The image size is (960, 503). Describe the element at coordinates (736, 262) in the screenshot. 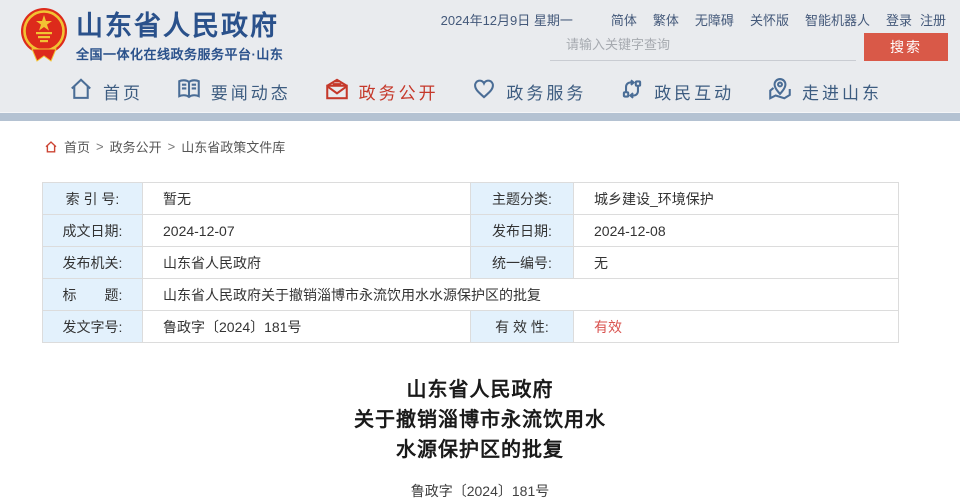

I see `meta-value-unified-no: 无` at that location.